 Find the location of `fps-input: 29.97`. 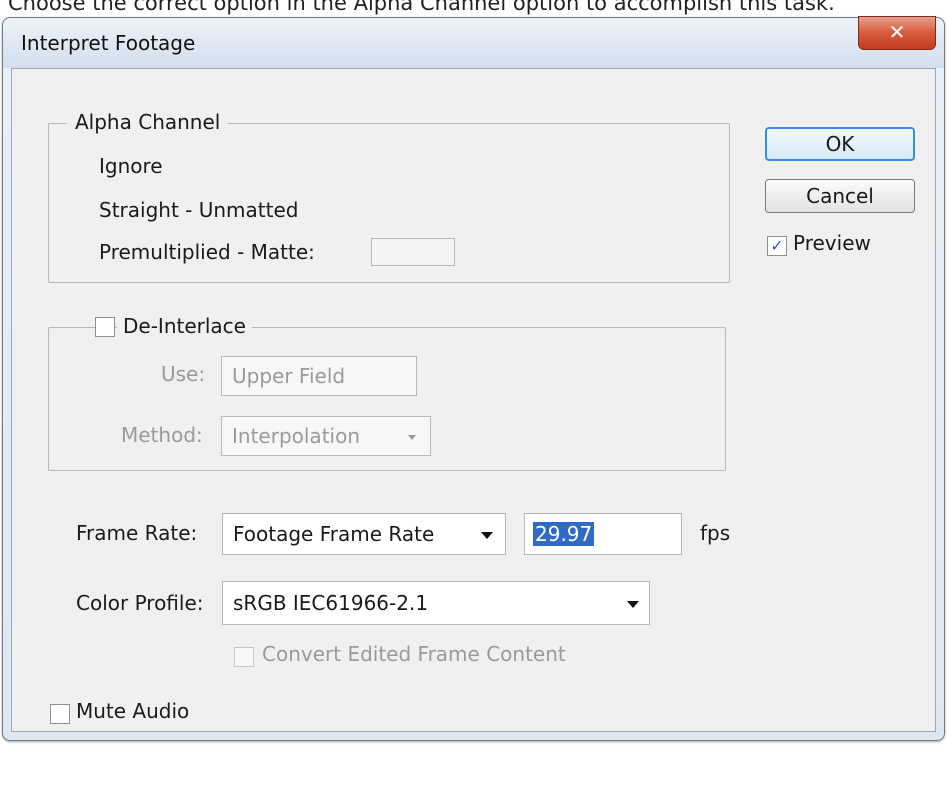

fps-input: 29.97 is located at coordinates (603, 534).